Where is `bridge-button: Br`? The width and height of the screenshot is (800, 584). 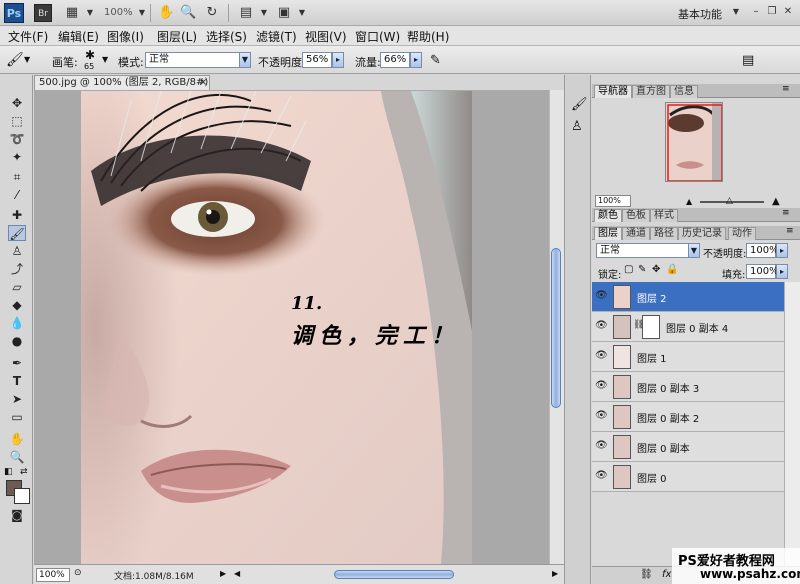 bridge-button: Br is located at coordinates (43, 13).